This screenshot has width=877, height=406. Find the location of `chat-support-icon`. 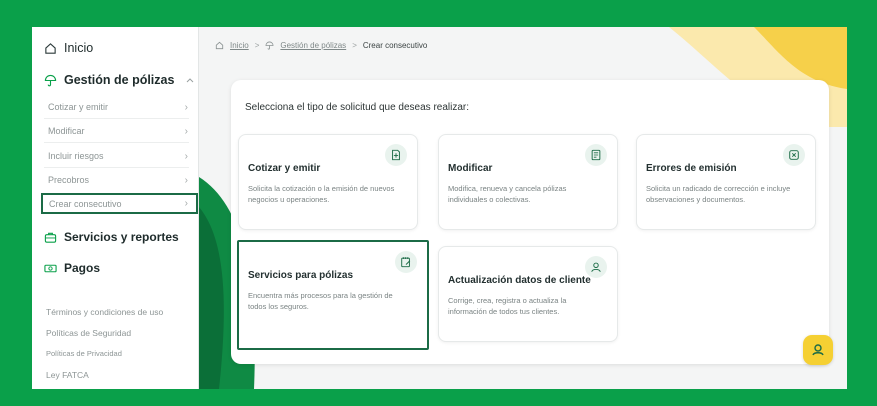

chat-support-icon is located at coordinates (818, 350).